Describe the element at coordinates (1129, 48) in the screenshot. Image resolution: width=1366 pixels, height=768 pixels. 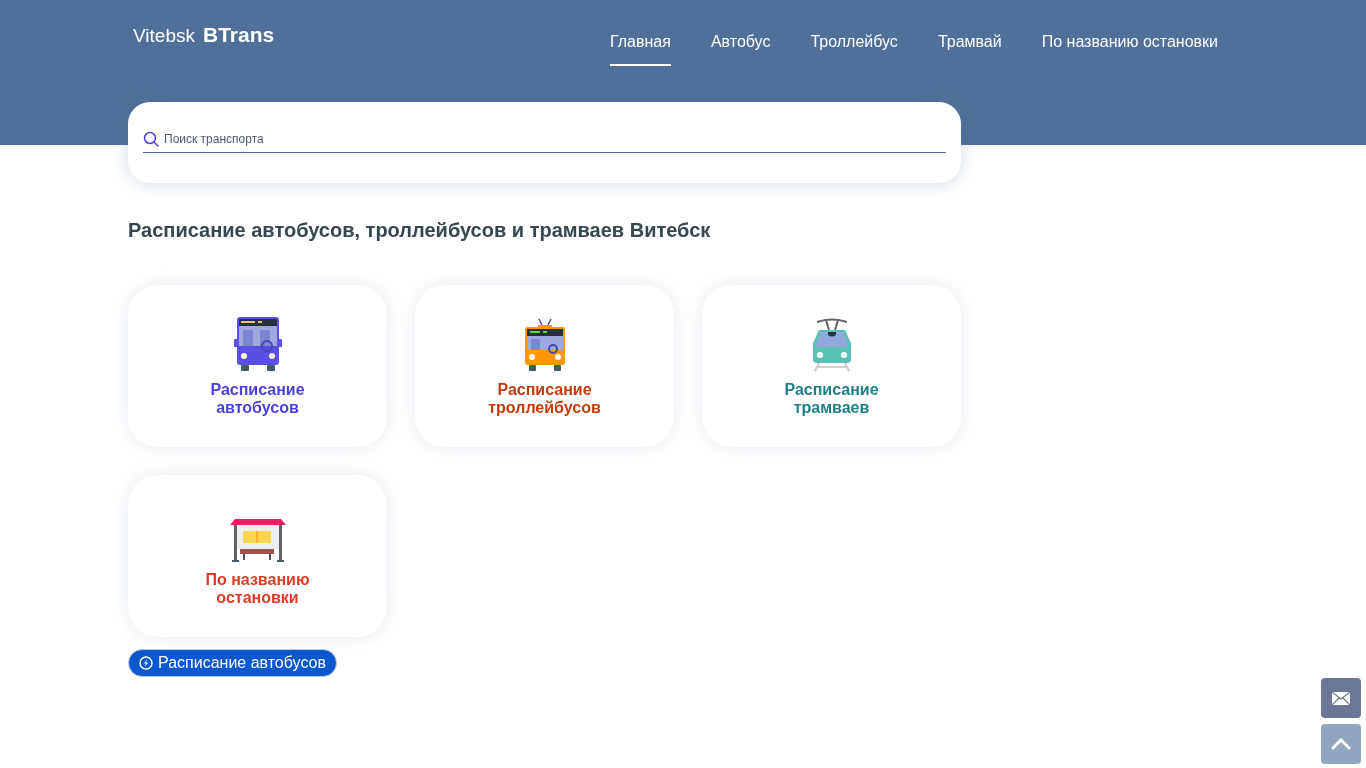
I see `nav-link: По названию остановки` at that location.